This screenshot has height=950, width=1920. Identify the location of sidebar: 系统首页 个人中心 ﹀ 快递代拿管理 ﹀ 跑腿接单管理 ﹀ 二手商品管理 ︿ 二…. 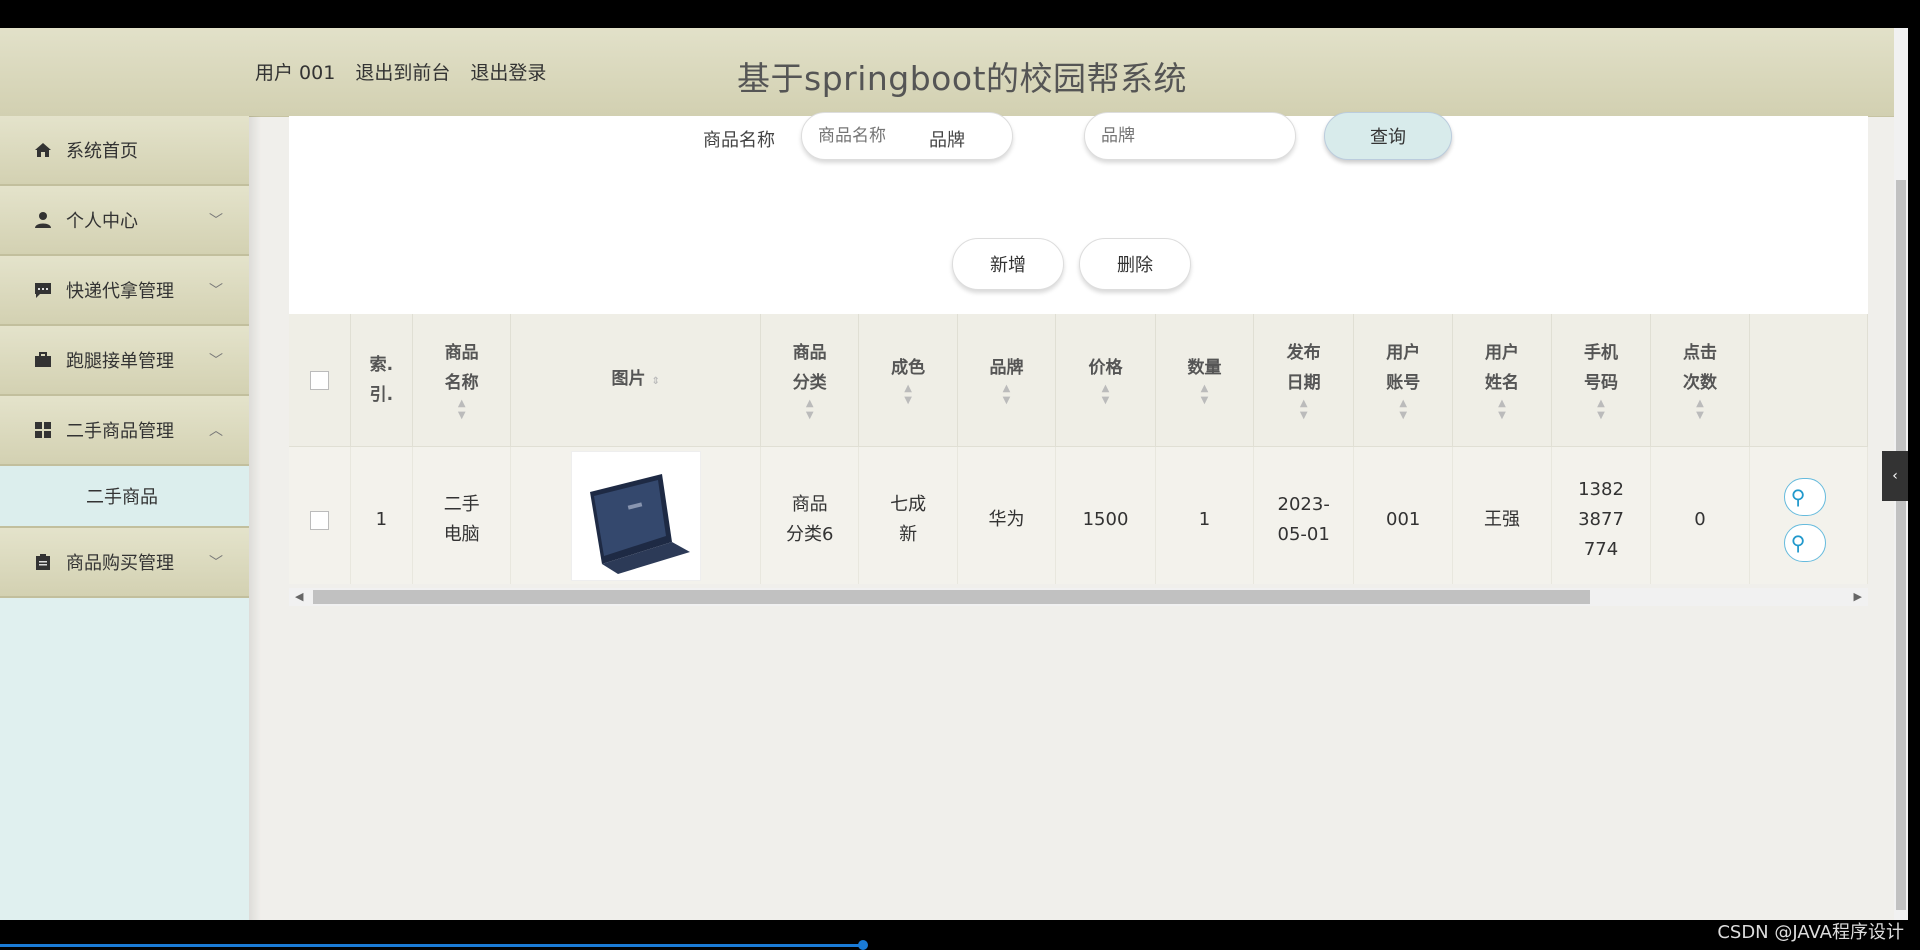
(124, 518).